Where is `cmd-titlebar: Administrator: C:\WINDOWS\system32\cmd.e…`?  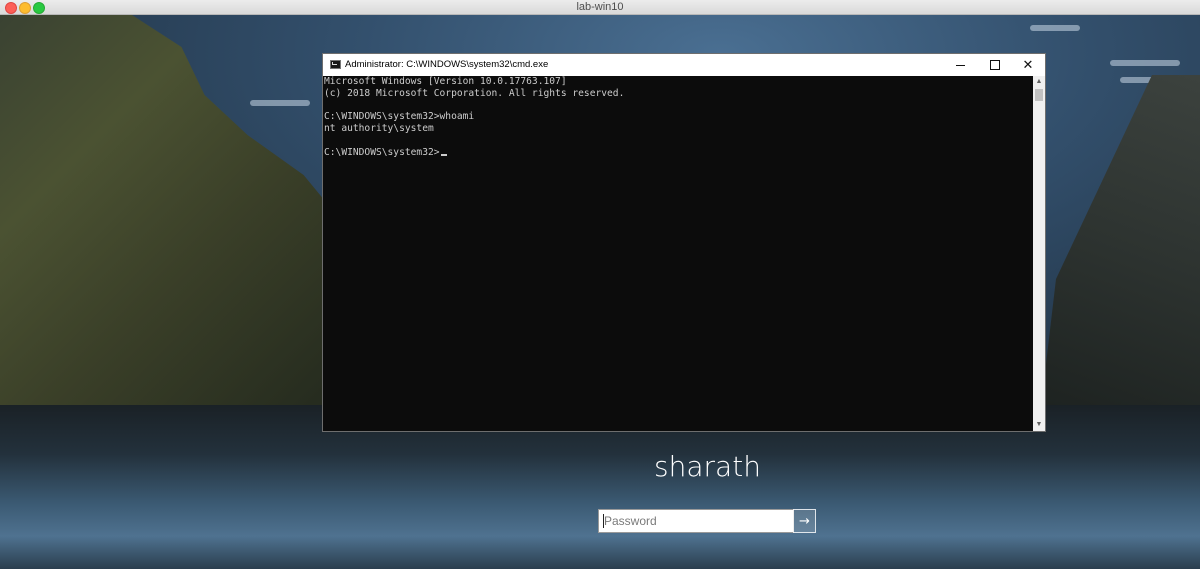 cmd-titlebar: Administrator: C:\WINDOWS\system32\cmd.e… is located at coordinates (684, 65).